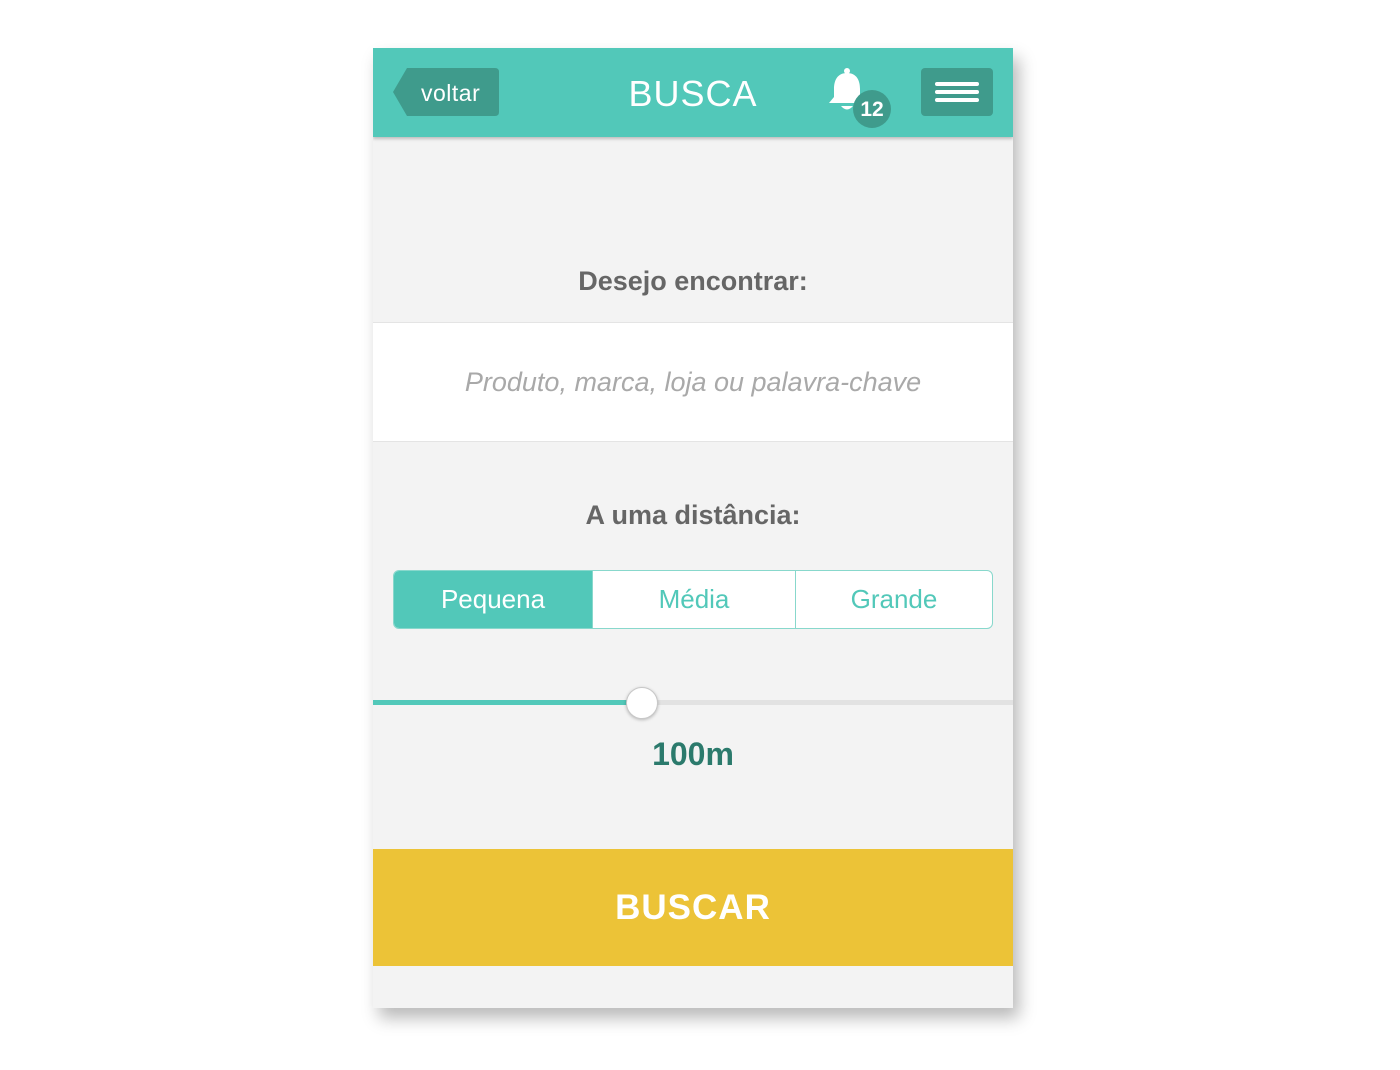 The height and width of the screenshot is (1070, 1400). What do you see at coordinates (693, 703) in the screenshot?
I see `distance-slider` at bounding box center [693, 703].